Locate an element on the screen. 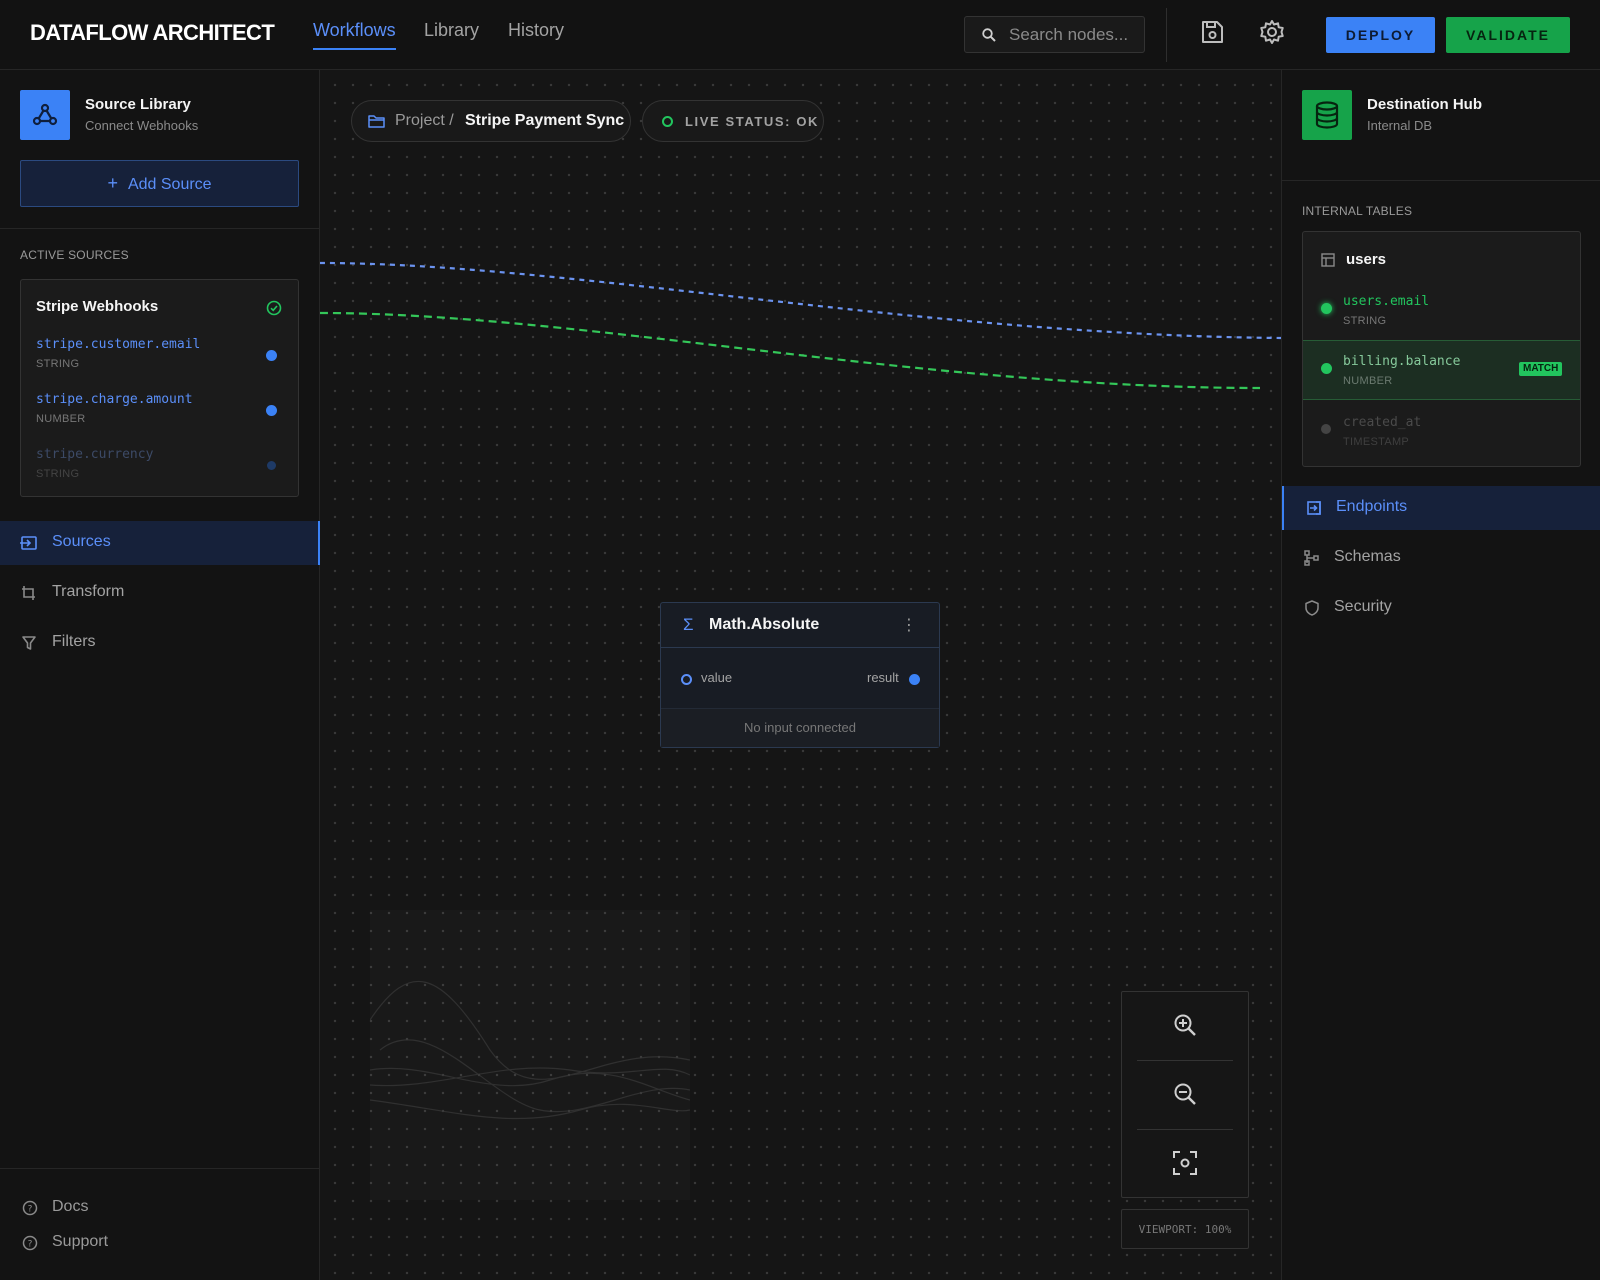 Image resolution: width=1600 pixels, height=1280 pixels. sidebar-item-filters: Filters is located at coordinates (160, 643).